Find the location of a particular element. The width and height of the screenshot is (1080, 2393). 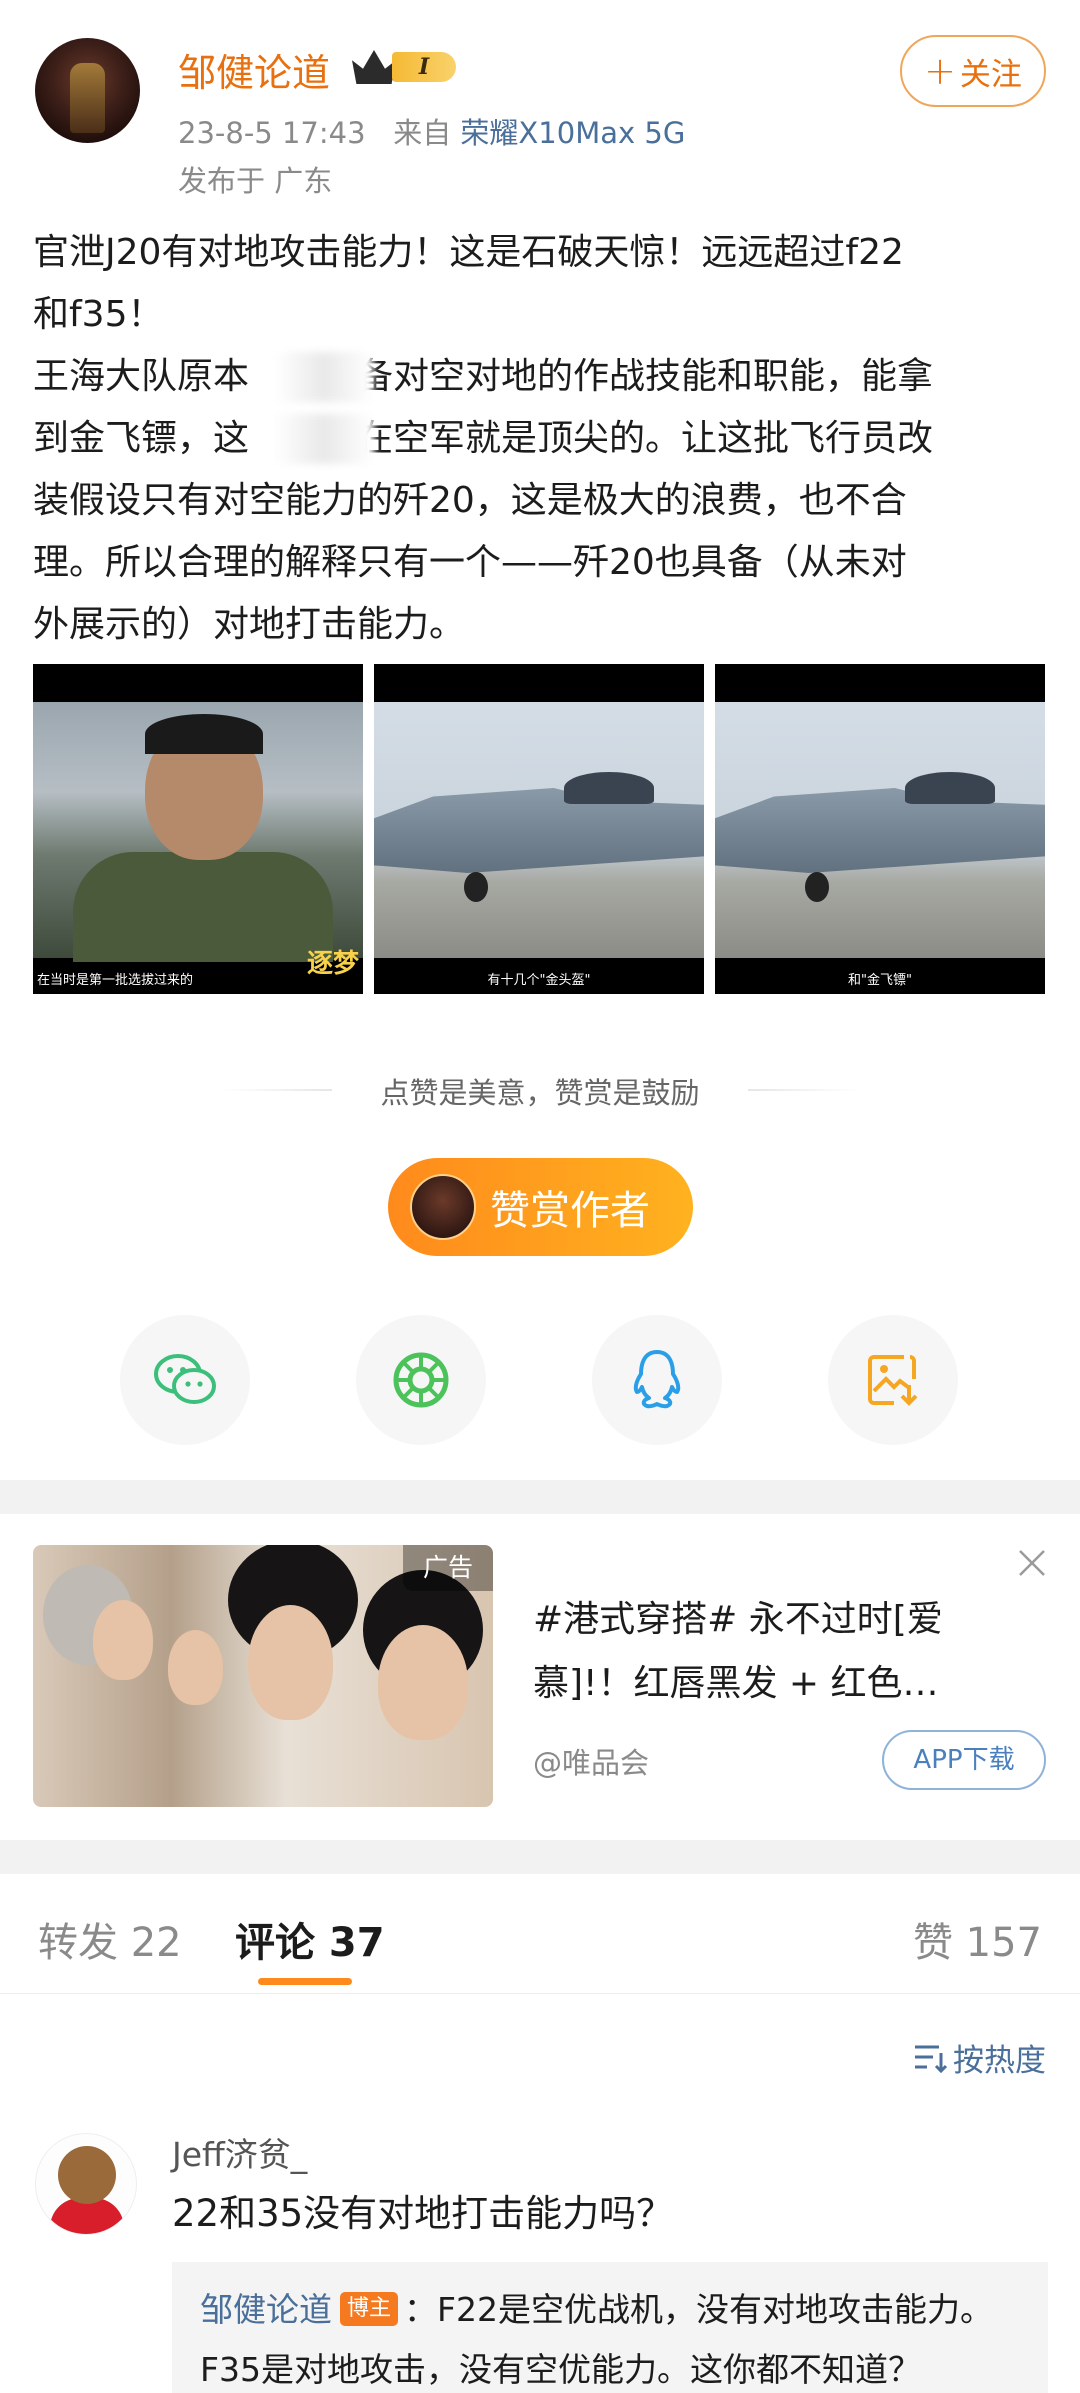

post-line: 装假设只有对空能力的歼20，这是极大的浪费，也不合 is located at coordinates (470, 500).